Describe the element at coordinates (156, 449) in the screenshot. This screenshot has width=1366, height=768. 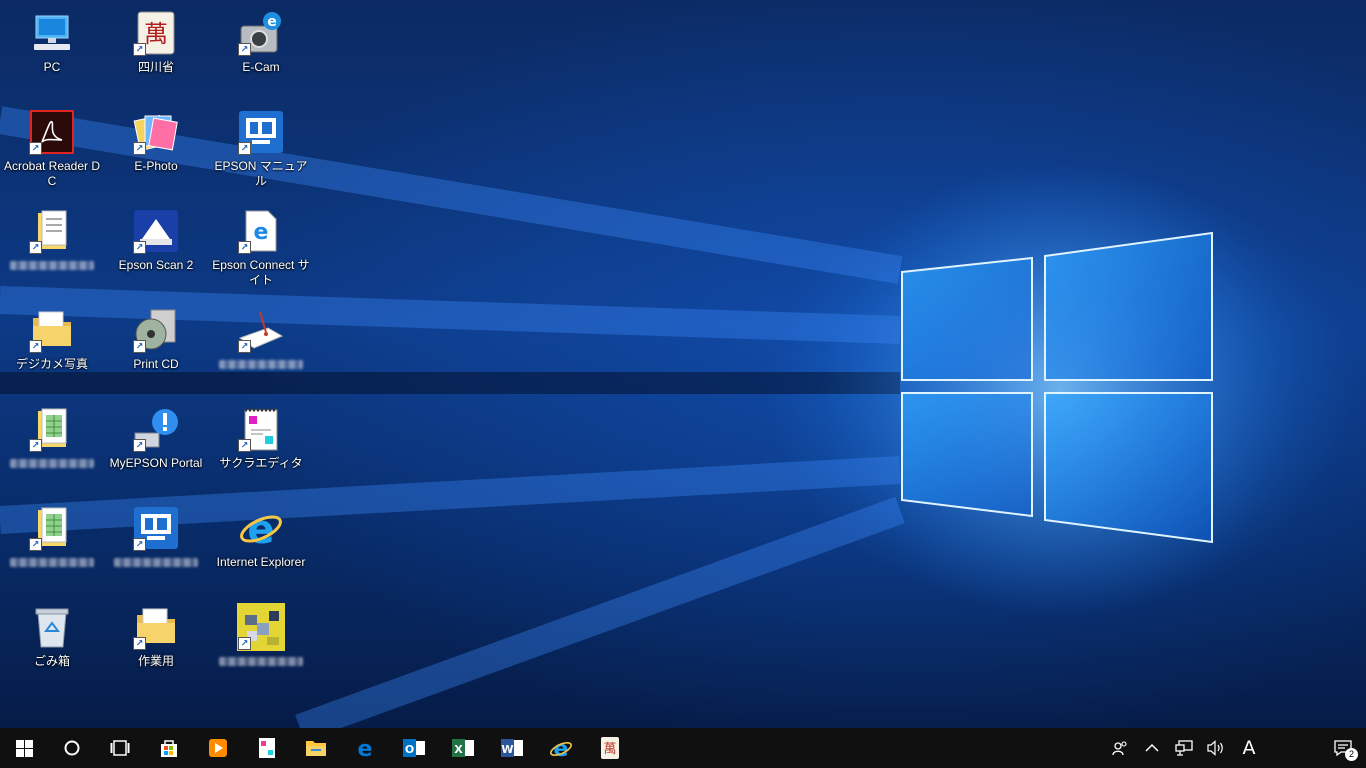
I see `desktop-shortcut: ↗ MyEPSON Portal` at that location.